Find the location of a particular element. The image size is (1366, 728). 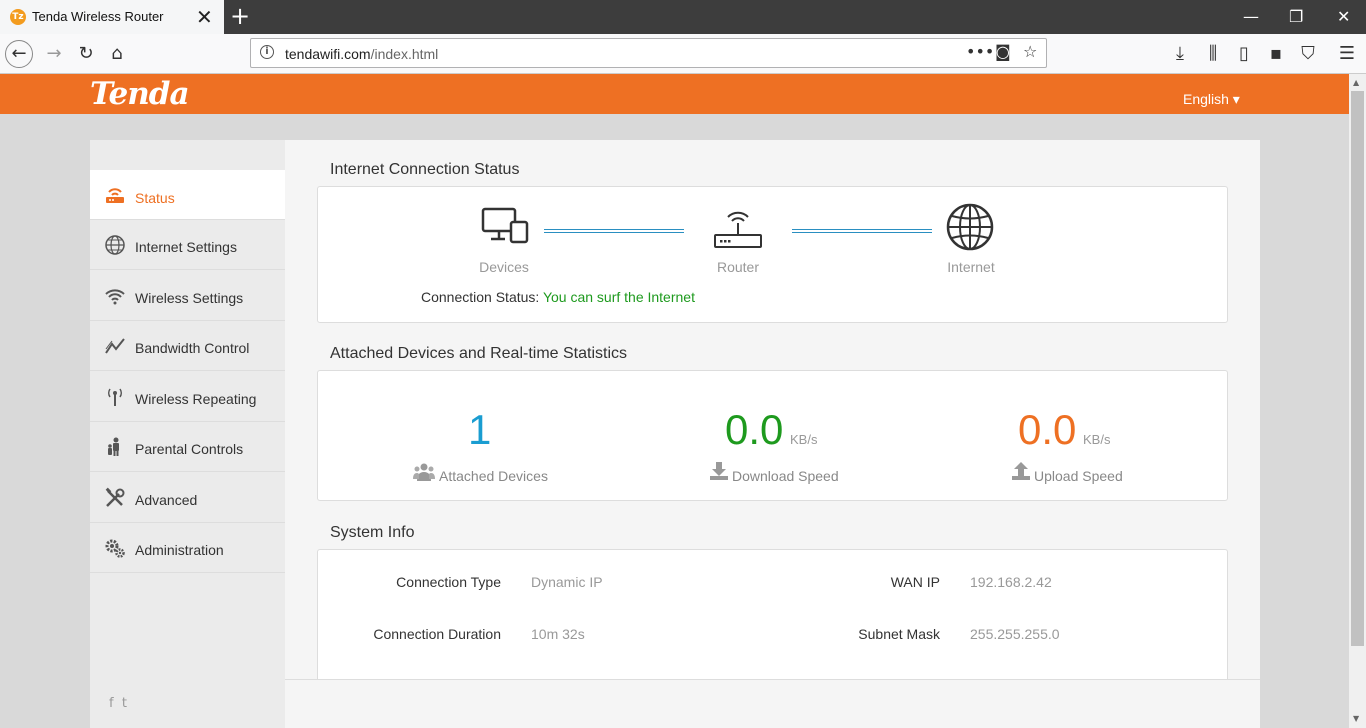

connection-type-value: Dynamic IP is located at coordinates (567, 582).